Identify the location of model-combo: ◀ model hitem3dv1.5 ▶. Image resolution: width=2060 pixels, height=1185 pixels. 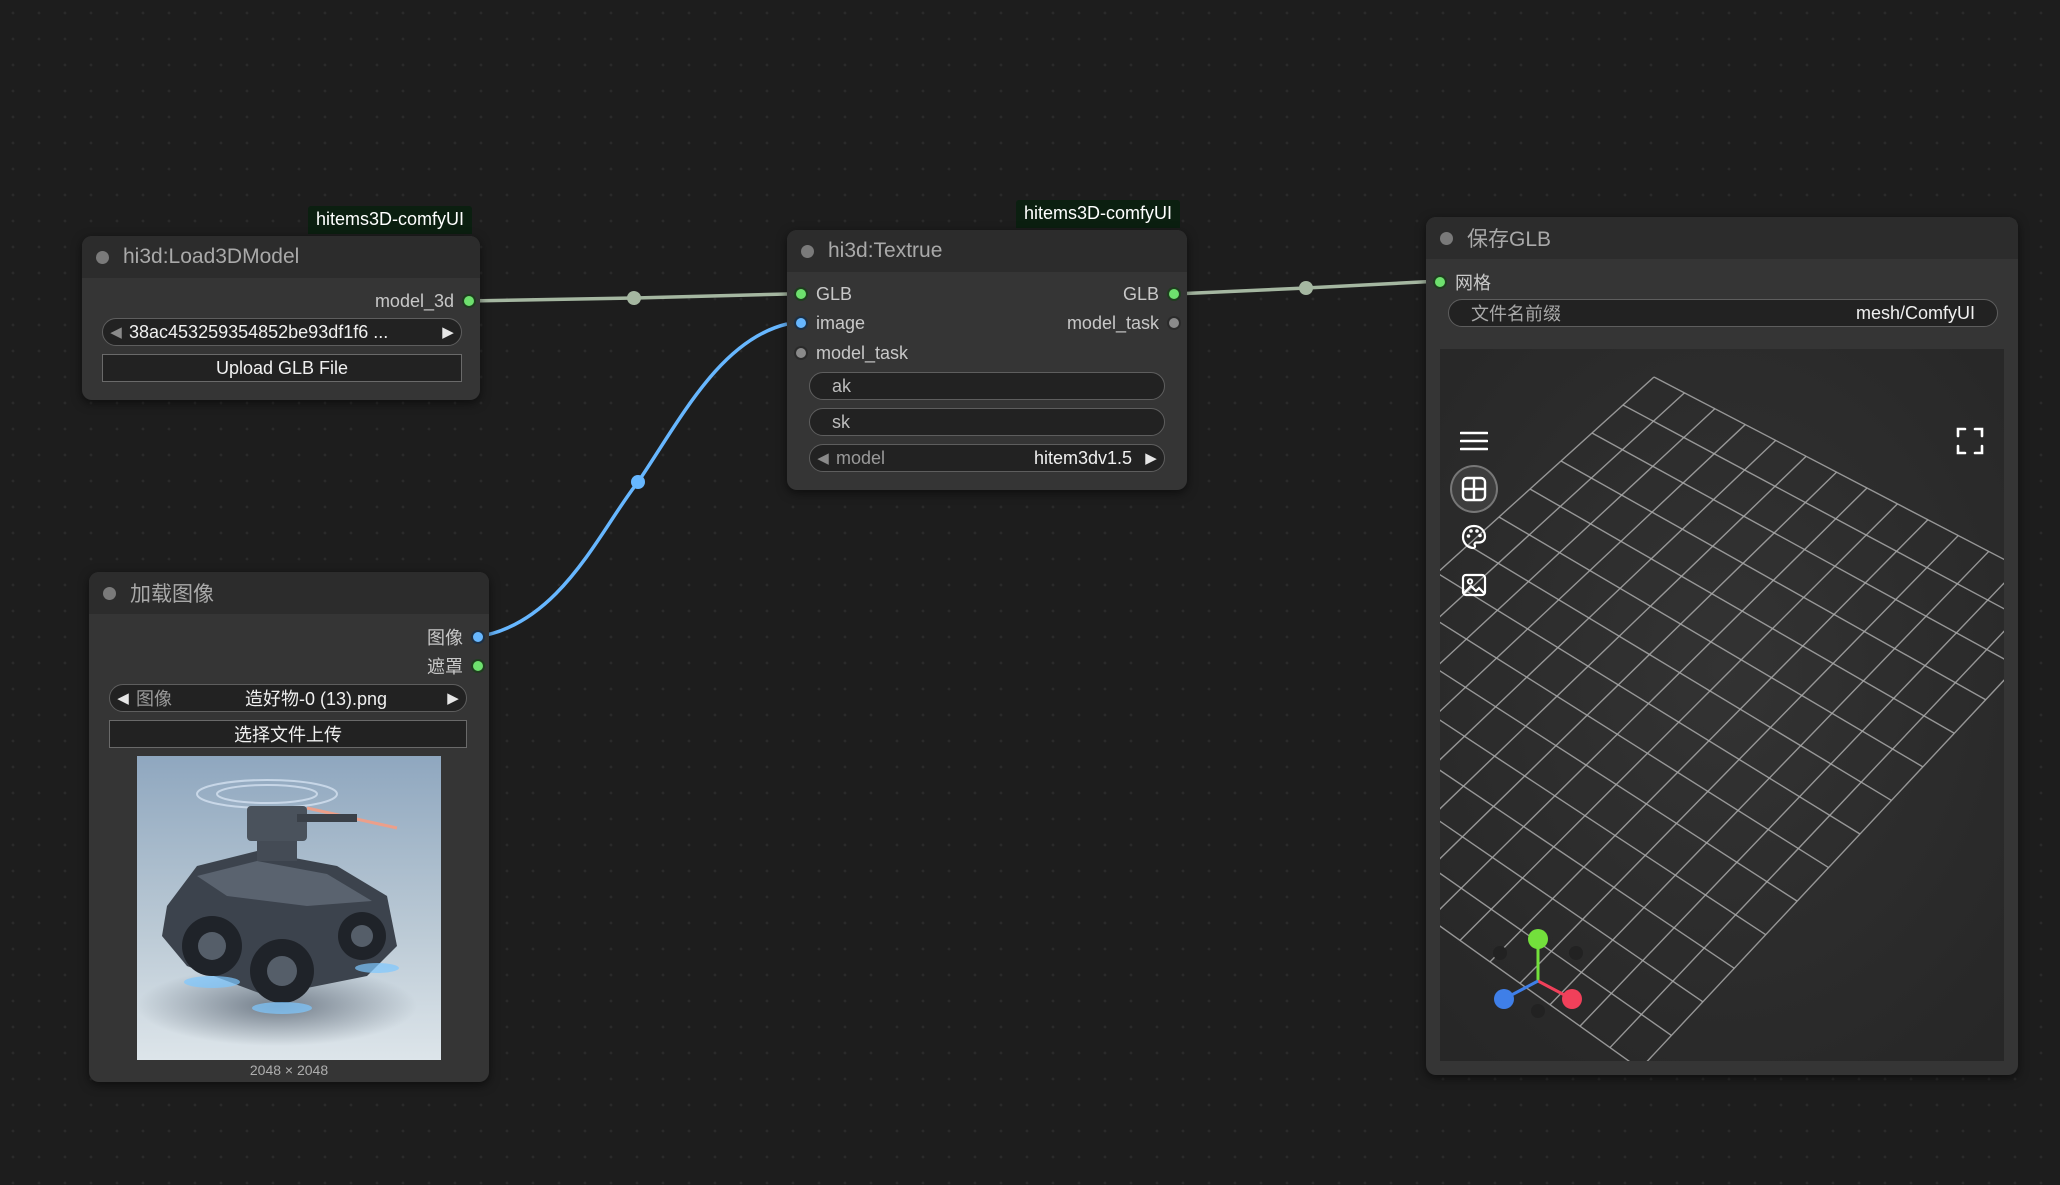
(987, 458).